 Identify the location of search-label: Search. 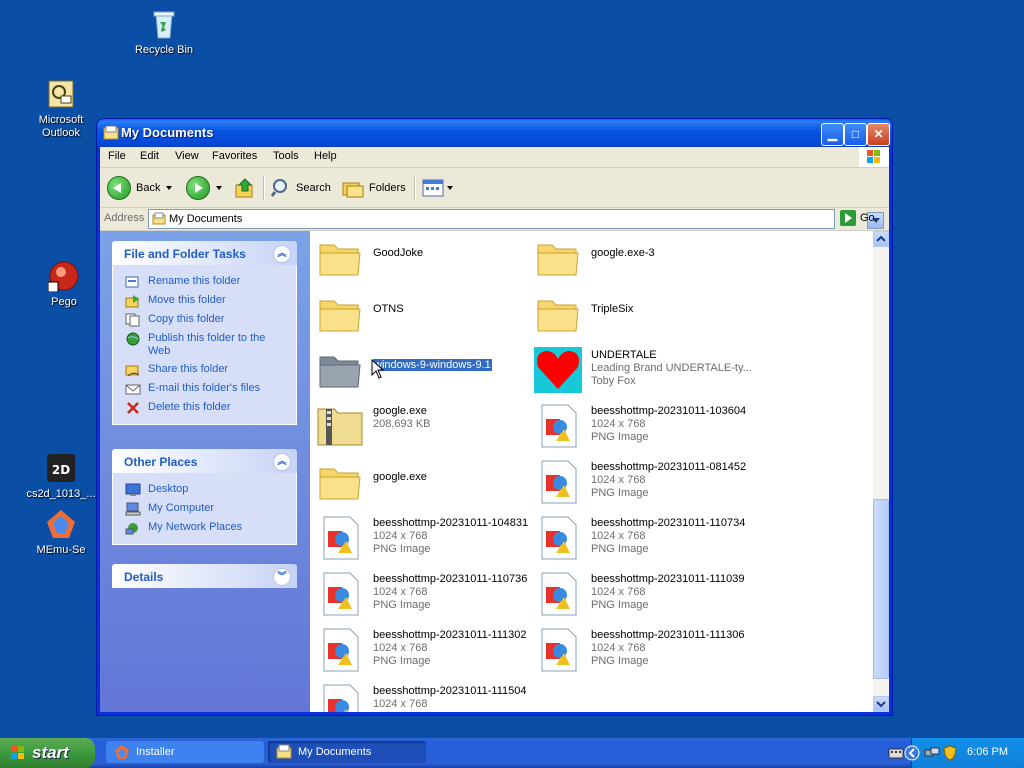
(313, 188).